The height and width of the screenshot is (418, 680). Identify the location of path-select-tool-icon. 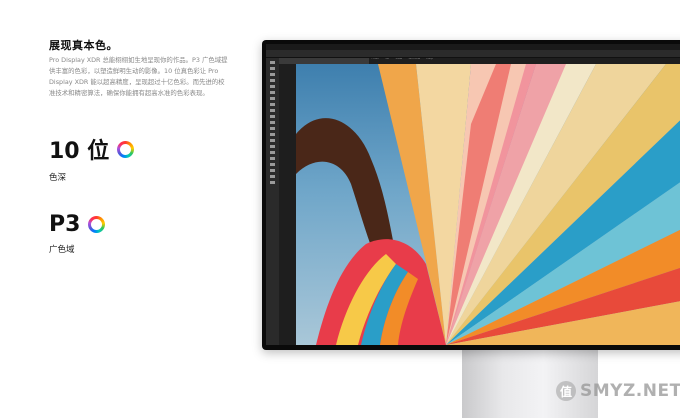
(272, 158).